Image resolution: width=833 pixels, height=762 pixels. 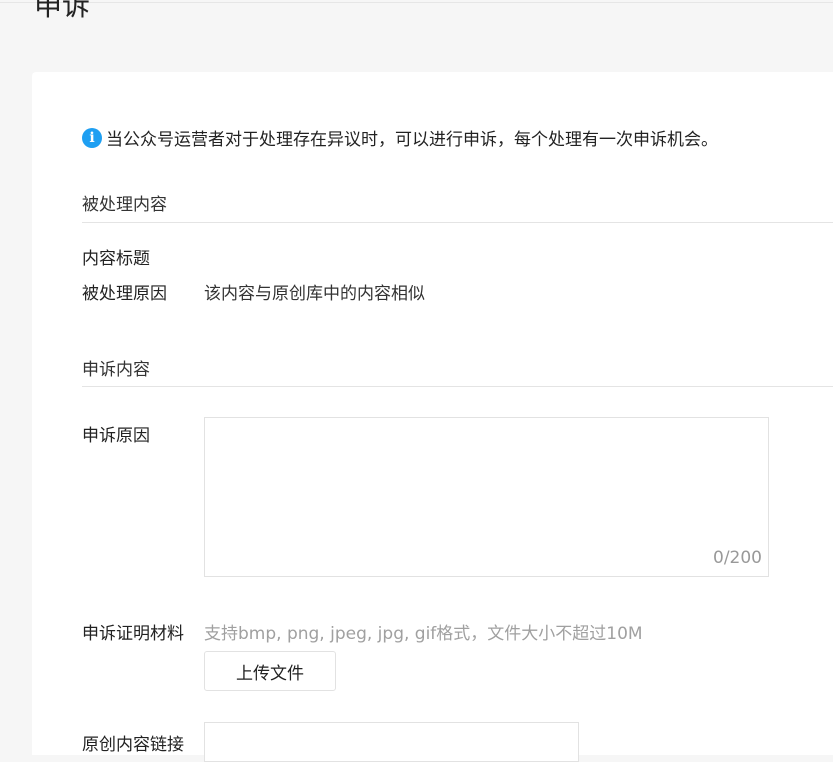 I want to click on info-icon: i, so click(x=92, y=137).